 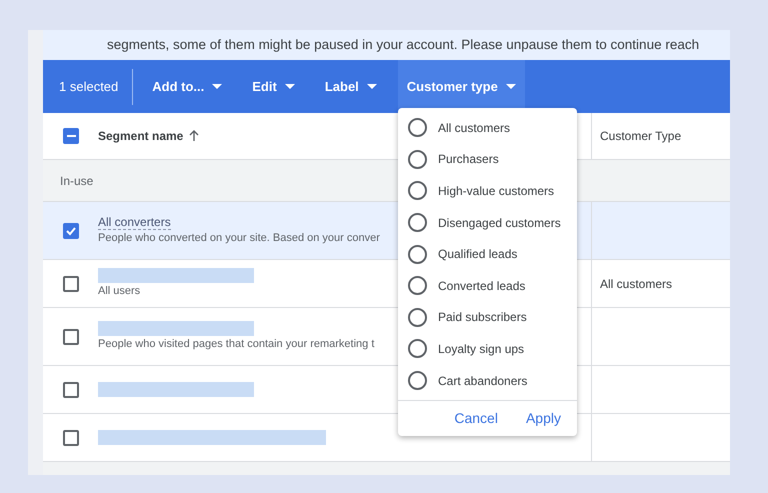 I want to click on menu-option: Loyalty sign ups, so click(x=487, y=349).